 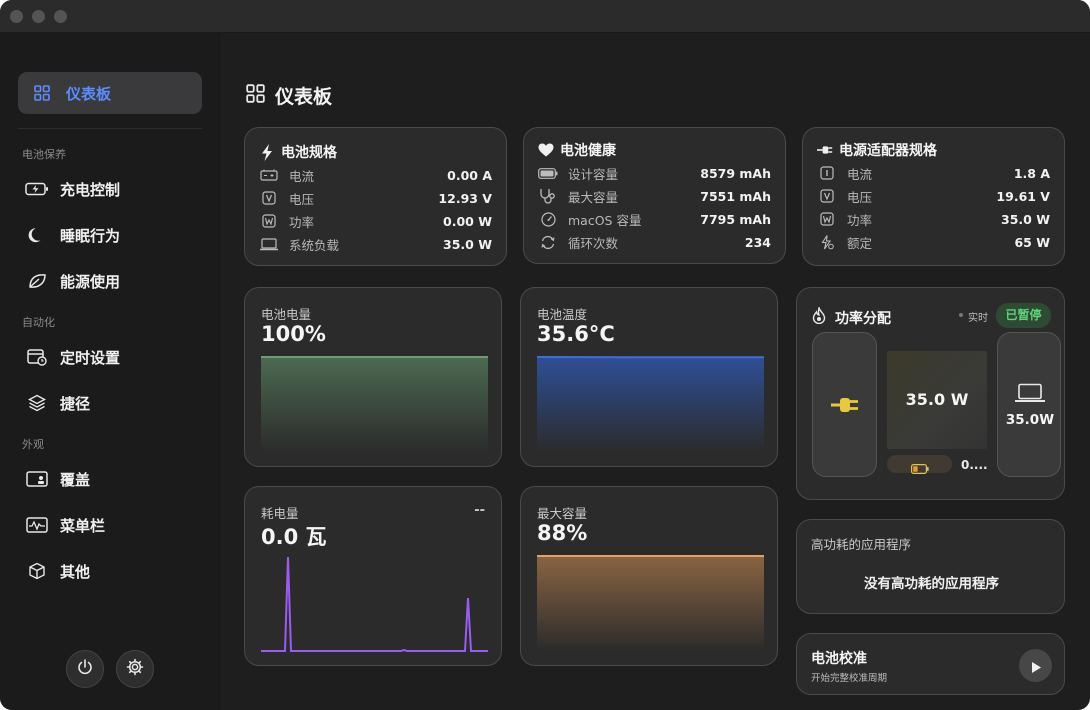 What do you see at coordinates (937, 400) in the screenshot?
I see `power-value-panel: 35.0 W` at bounding box center [937, 400].